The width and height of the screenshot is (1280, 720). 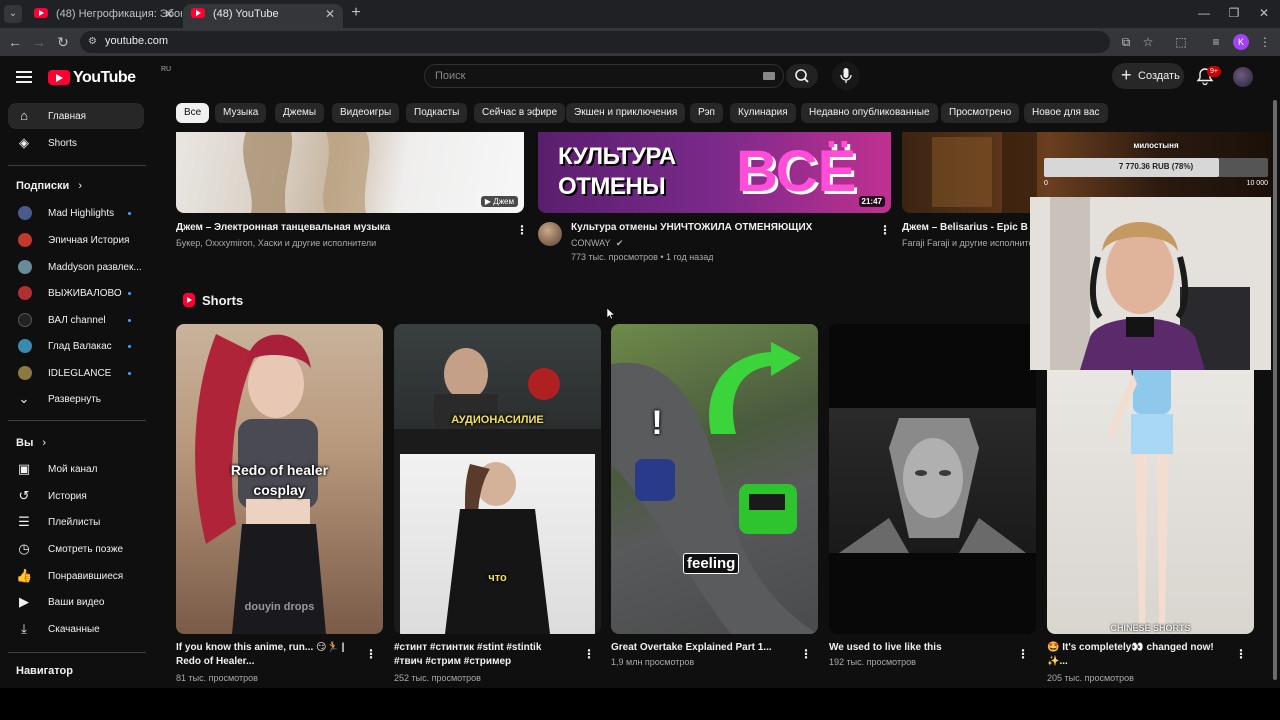 What do you see at coordinates (714, 479) in the screenshot?
I see `short-thumbnail: ! feeling` at bounding box center [714, 479].